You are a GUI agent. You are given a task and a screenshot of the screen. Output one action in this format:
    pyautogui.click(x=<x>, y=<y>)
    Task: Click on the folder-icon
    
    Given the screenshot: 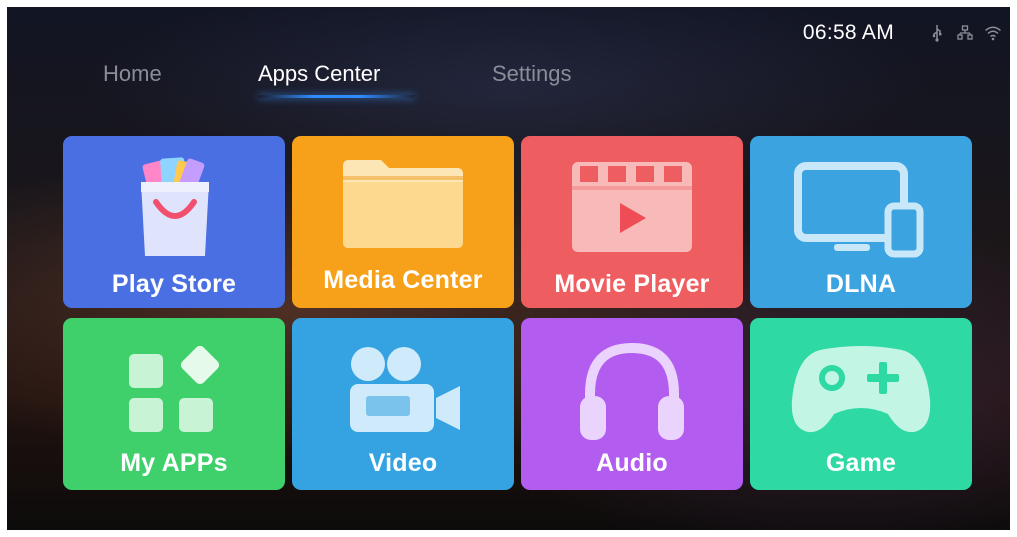 What is the action you would take?
    pyautogui.click(x=403, y=204)
    